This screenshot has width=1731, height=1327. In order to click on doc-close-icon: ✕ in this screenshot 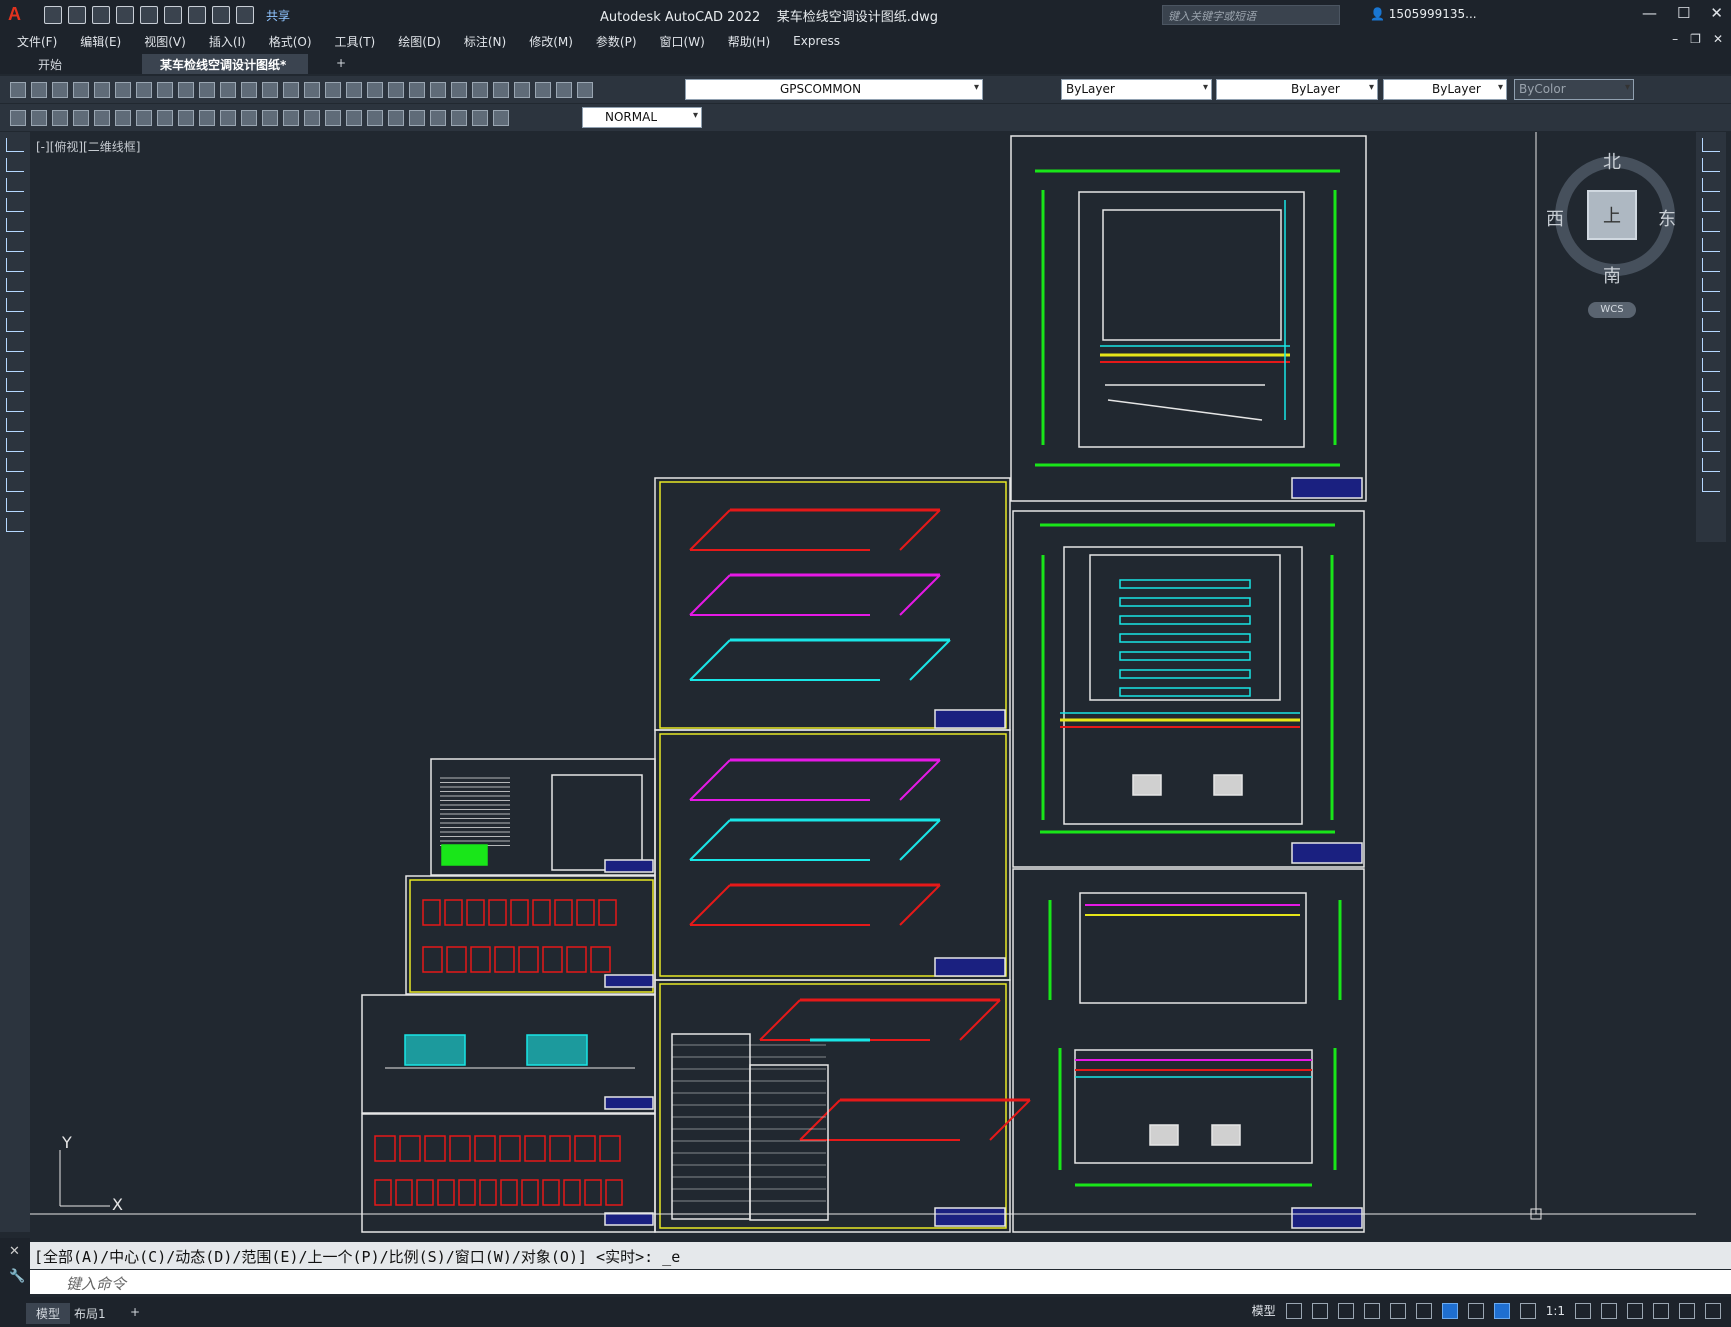, I will do `click(1718, 39)`.